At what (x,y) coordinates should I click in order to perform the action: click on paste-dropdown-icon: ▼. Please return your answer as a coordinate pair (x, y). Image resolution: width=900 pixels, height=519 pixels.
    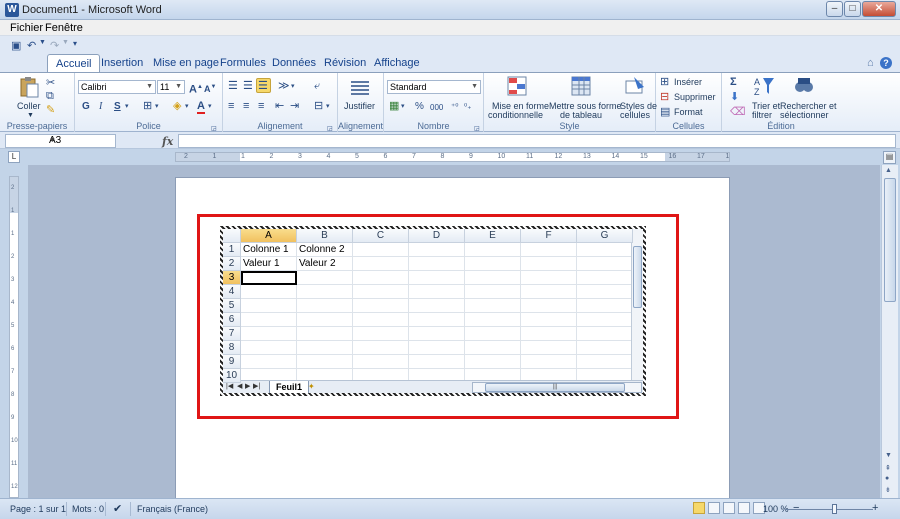
    Looking at the image, I should click on (30, 116).